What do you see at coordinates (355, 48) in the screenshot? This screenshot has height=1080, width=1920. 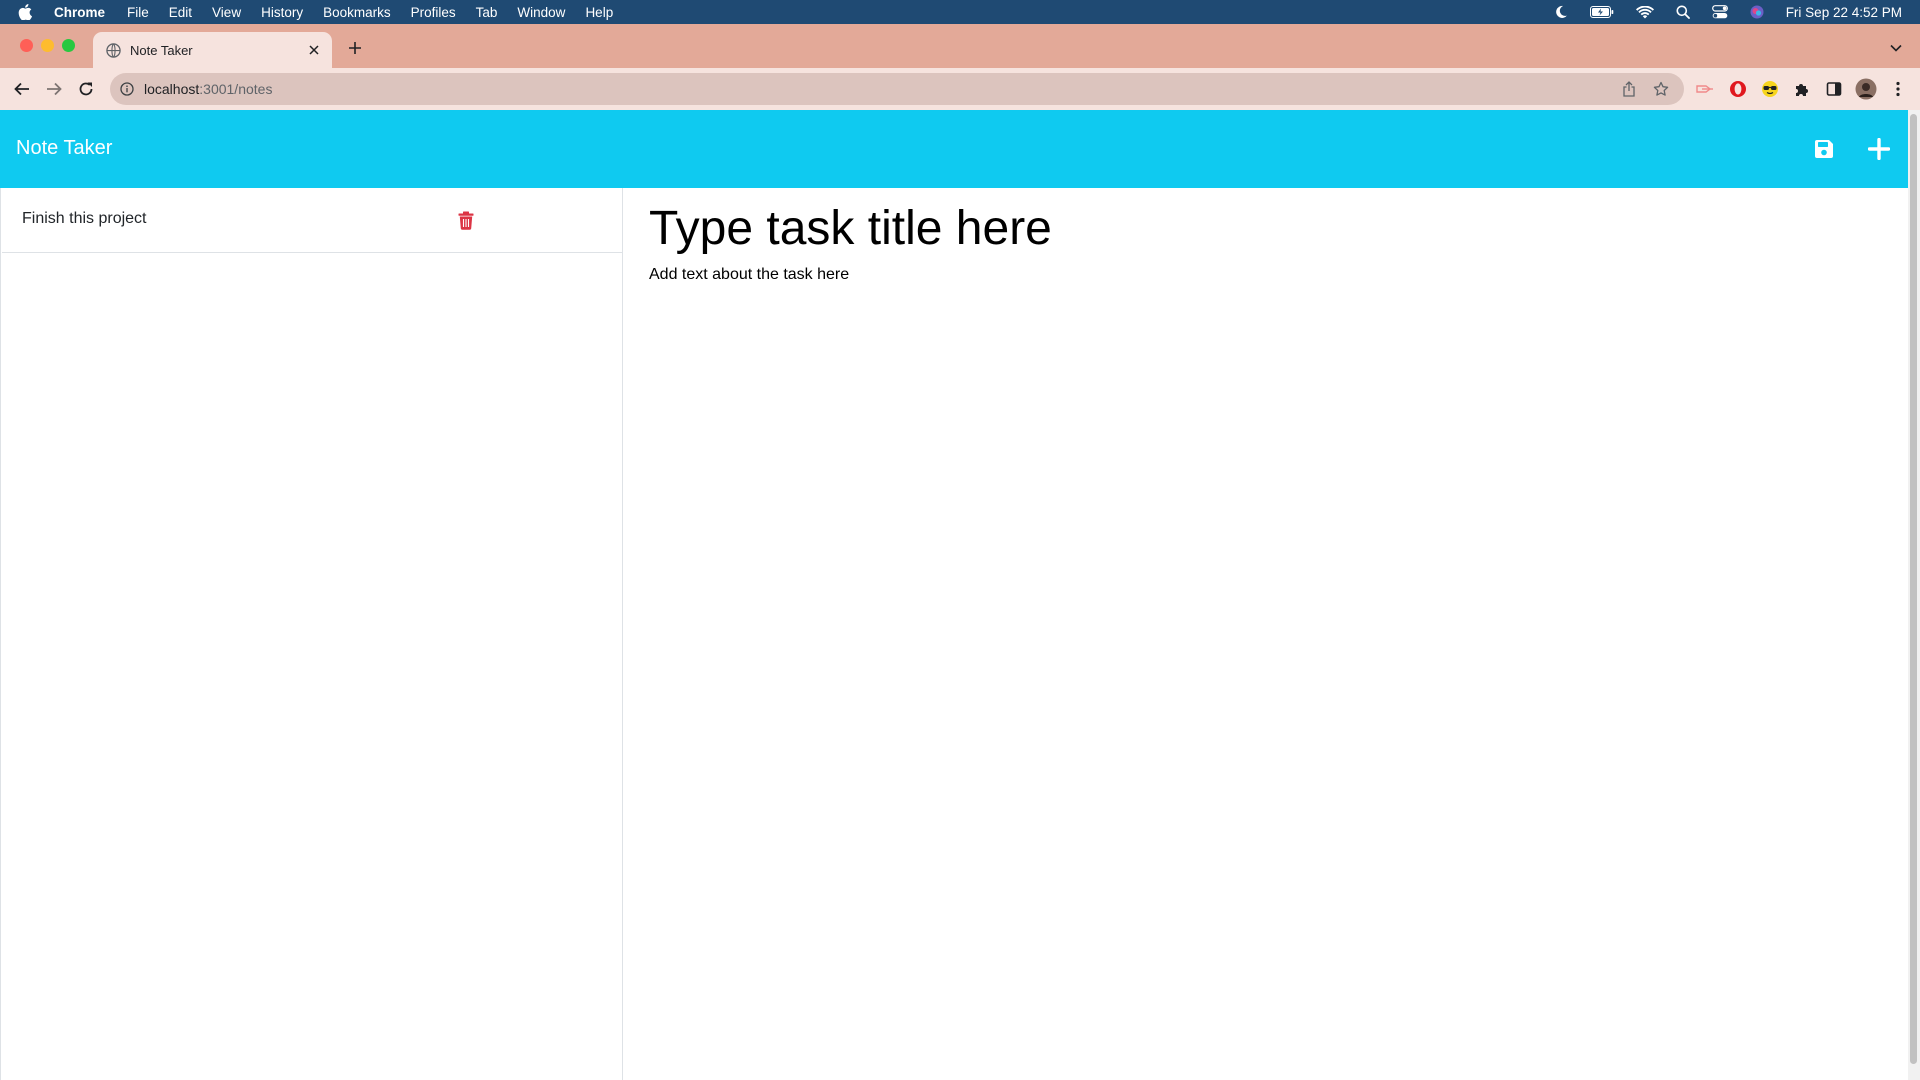 I see `new-tab-plus-icon` at bounding box center [355, 48].